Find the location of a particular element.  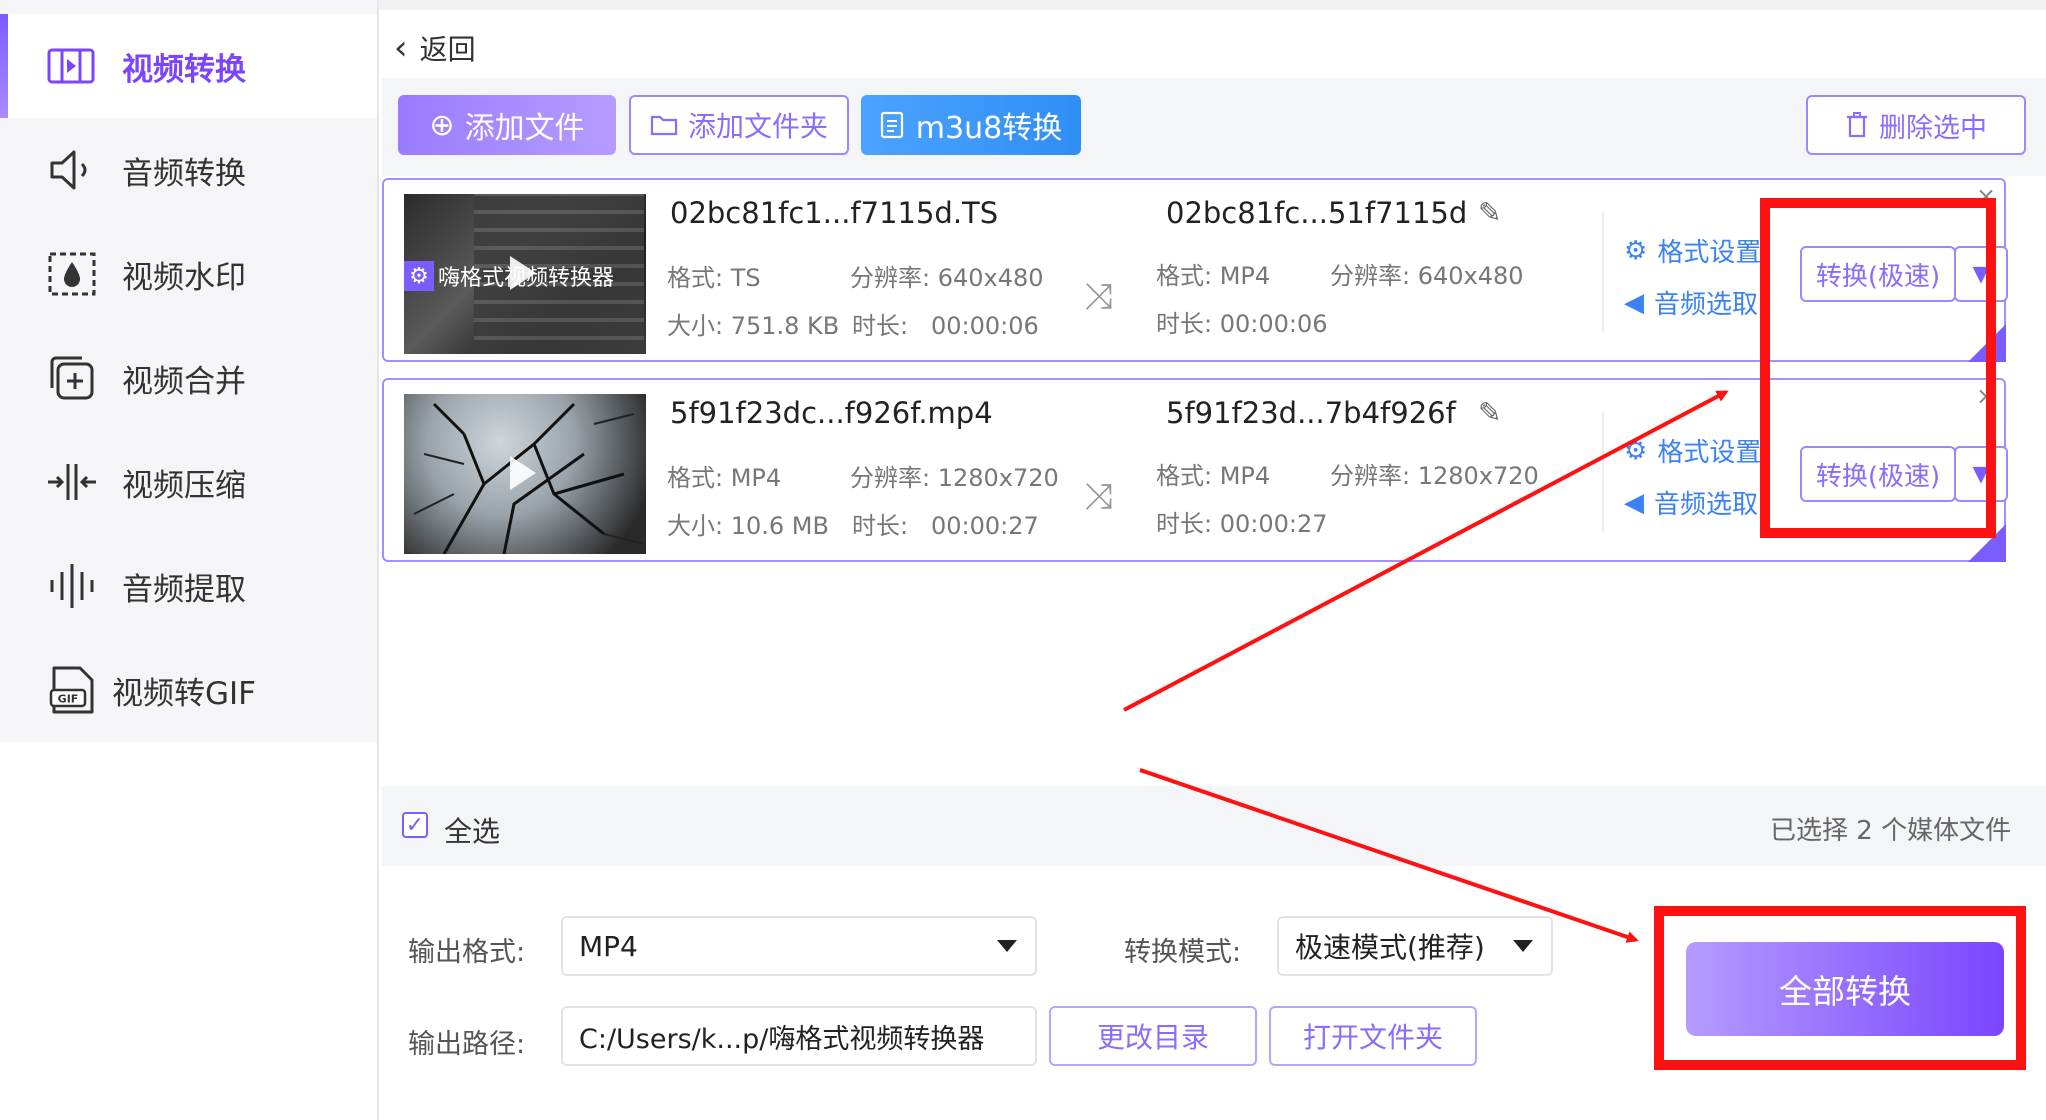

annotation-arrows is located at coordinates (1426, 666).